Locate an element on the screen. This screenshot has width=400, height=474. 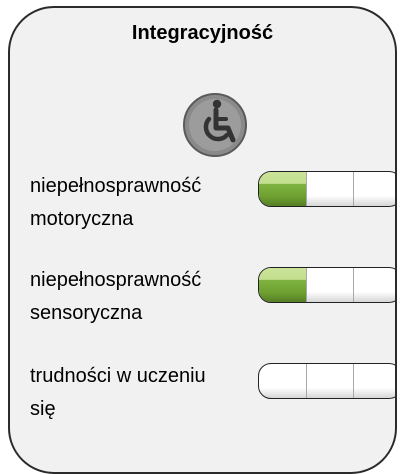
item-label-sensory-line1: niepełnosprawność is located at coordinates (116, 280).